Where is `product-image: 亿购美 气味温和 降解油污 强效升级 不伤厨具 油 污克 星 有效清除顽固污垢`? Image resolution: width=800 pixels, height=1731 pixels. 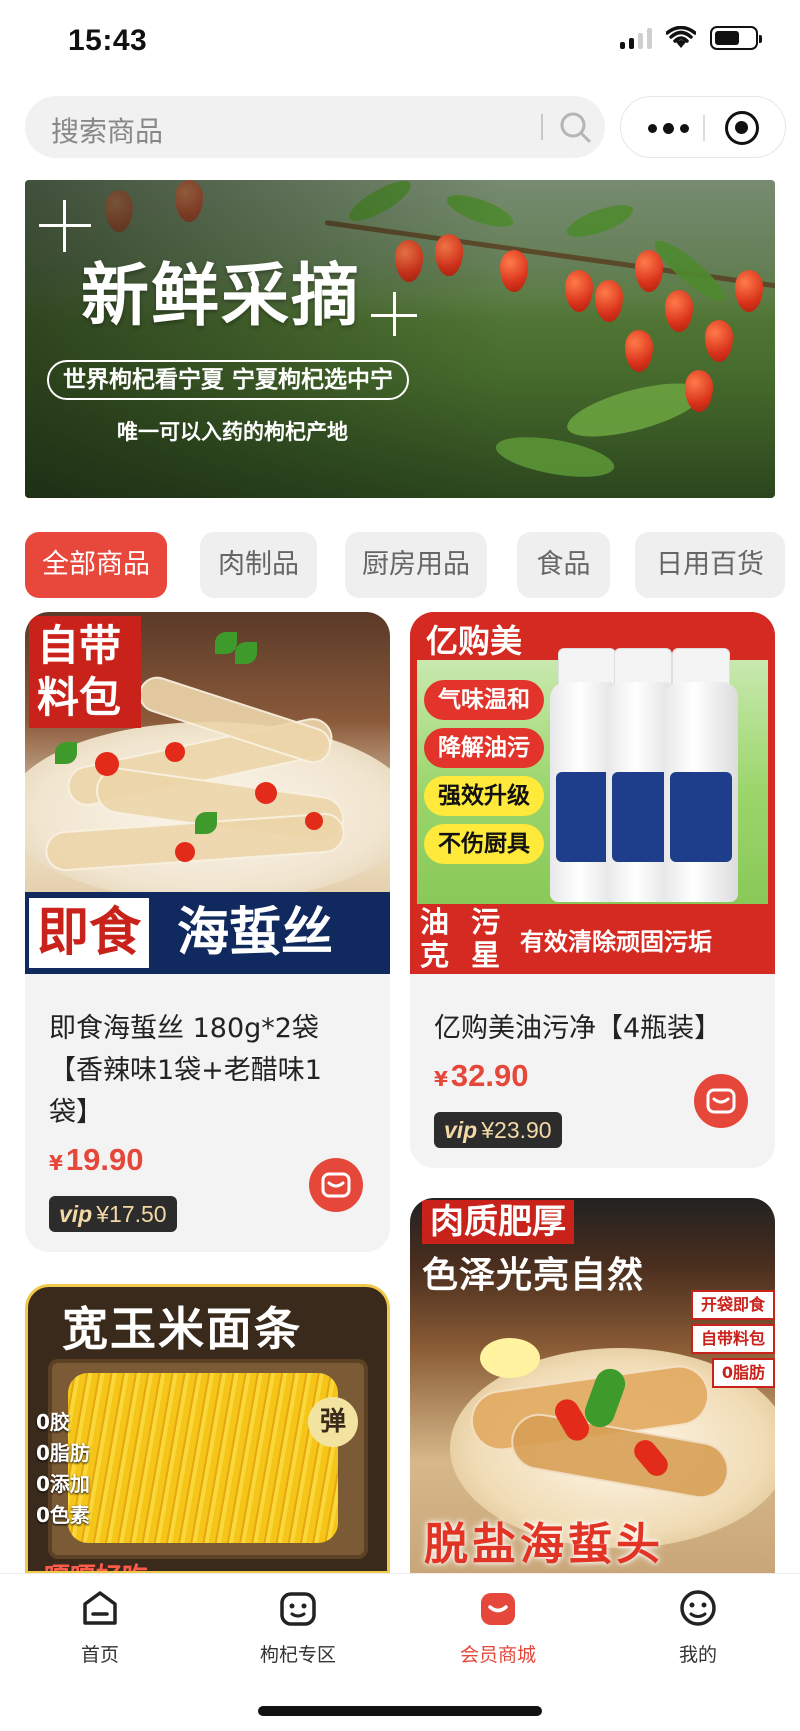
product-image: 亿购美 气味温和 降解油污 强效升级 不伤厨具 油 污克 星 有效清除顽固污垢 is located at coordinates (592, 793).